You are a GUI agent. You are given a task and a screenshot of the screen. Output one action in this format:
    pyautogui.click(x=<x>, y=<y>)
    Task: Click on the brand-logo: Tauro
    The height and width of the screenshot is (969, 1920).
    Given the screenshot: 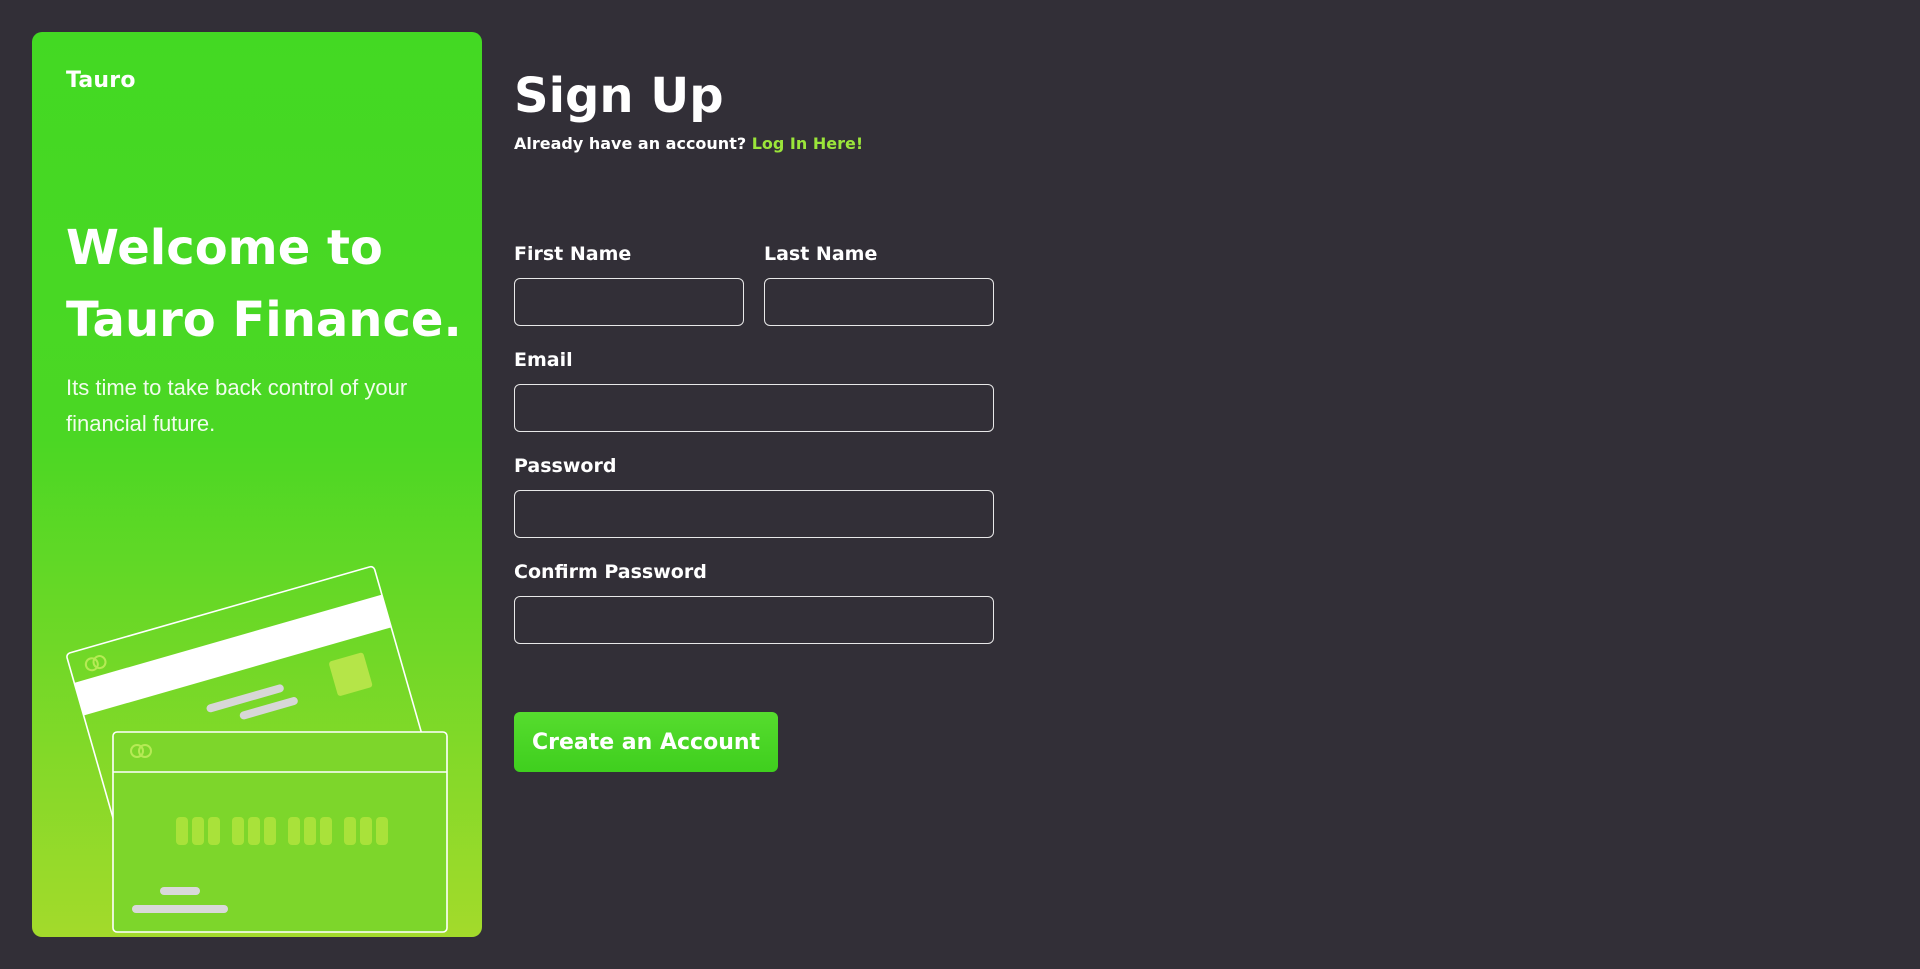 What is the action you would take?
    pyautogui.click(x=101, y=80)
    